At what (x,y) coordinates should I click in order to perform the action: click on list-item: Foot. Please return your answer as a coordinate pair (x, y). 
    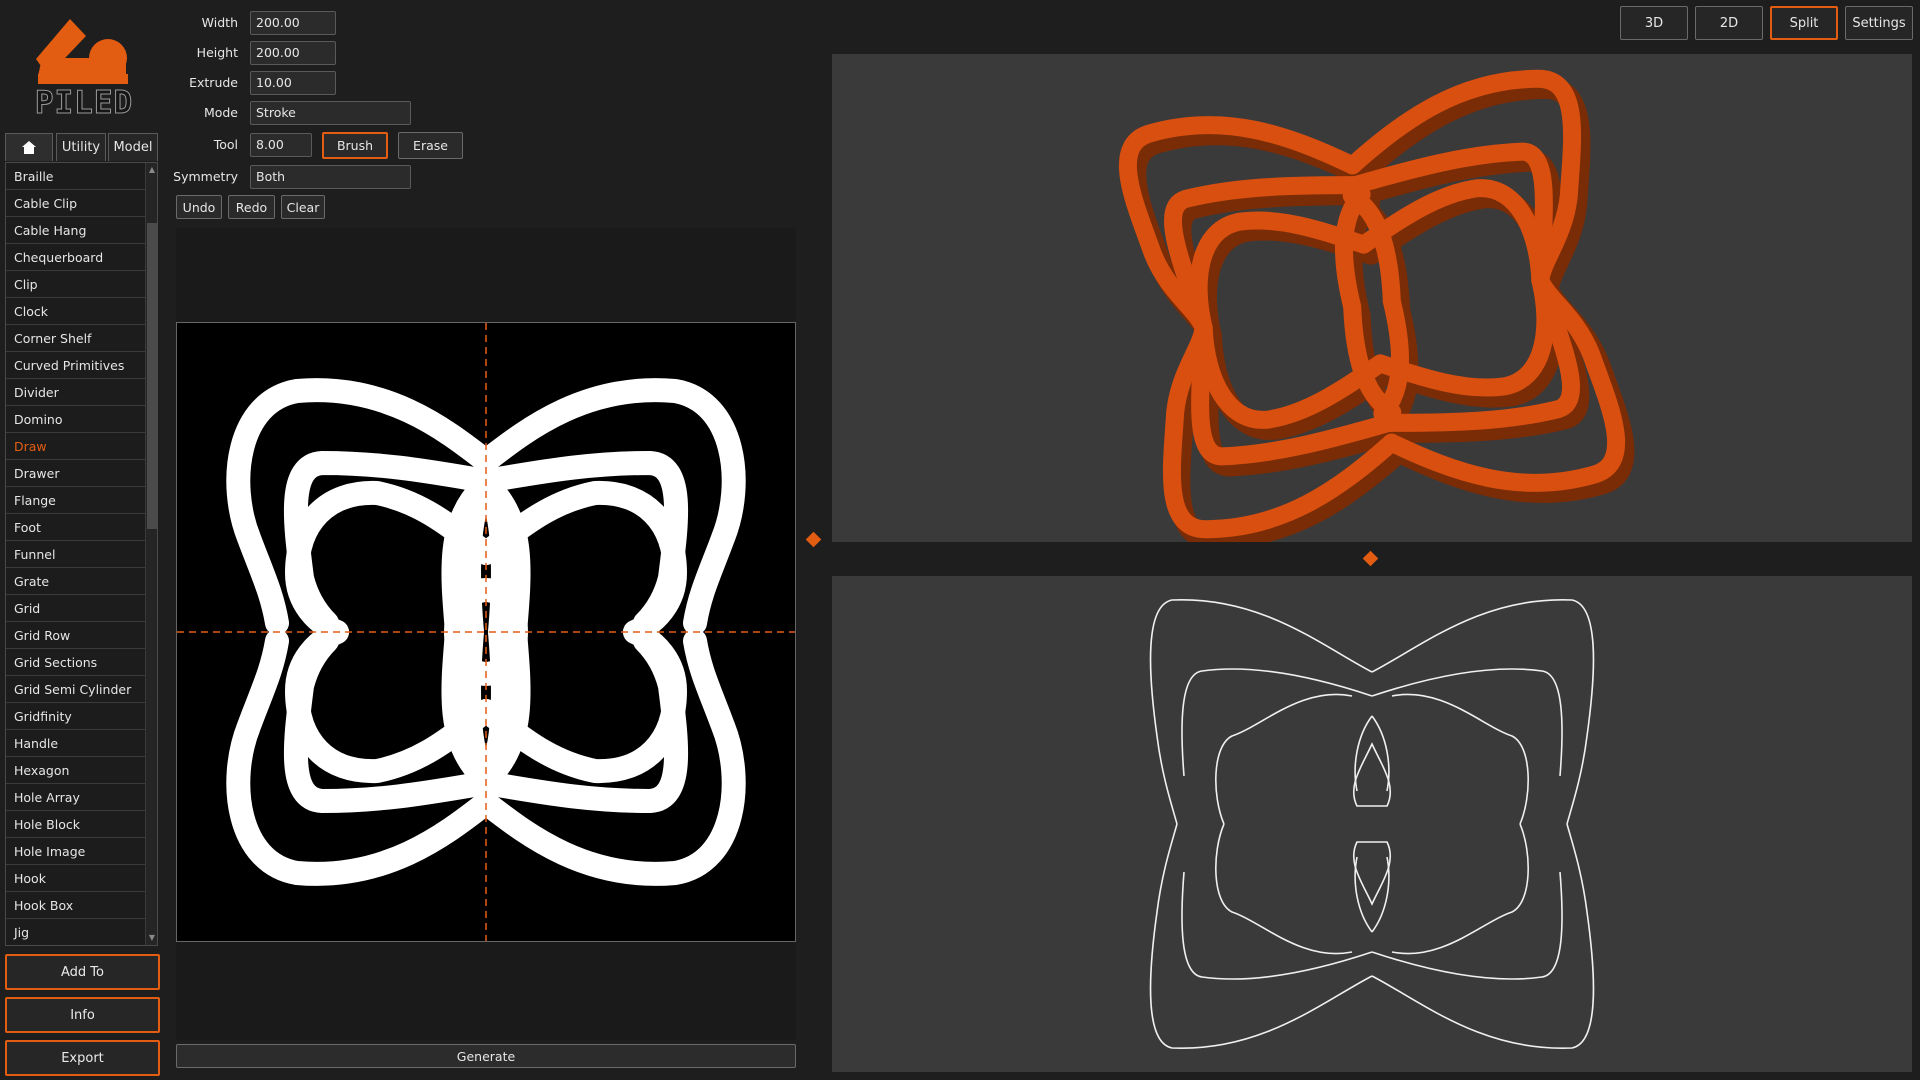
    Looking at the image, I should click on (76, 527).